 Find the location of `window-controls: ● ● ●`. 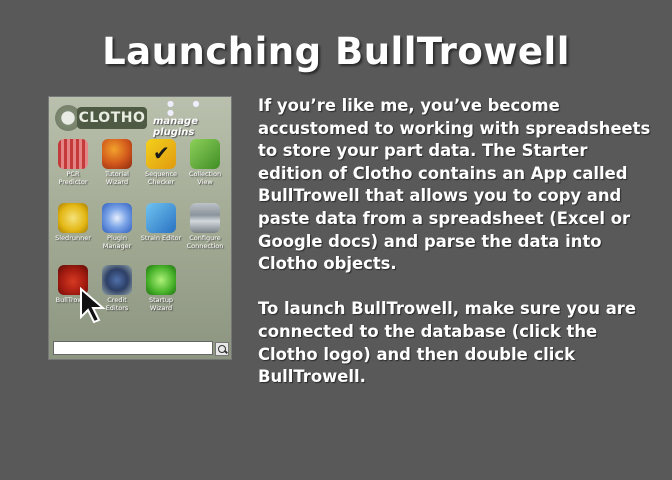

window-controls: ● ● ● is located at coordinates (199, 108).